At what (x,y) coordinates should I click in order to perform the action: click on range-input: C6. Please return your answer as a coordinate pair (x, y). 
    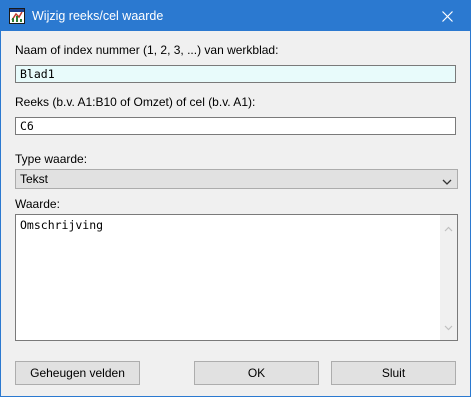
    Looking at the image, I should click on (235, 126).